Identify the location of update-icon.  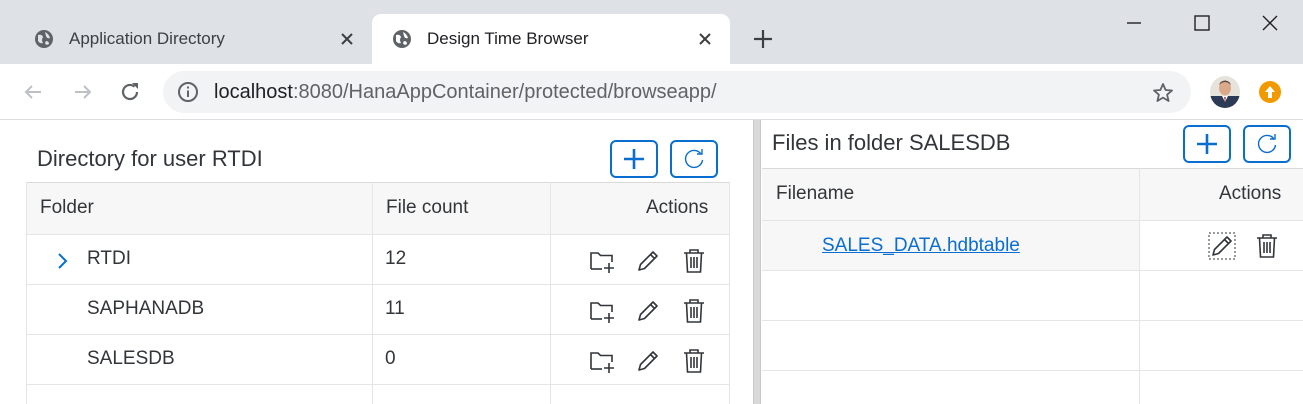
(1270, 92).